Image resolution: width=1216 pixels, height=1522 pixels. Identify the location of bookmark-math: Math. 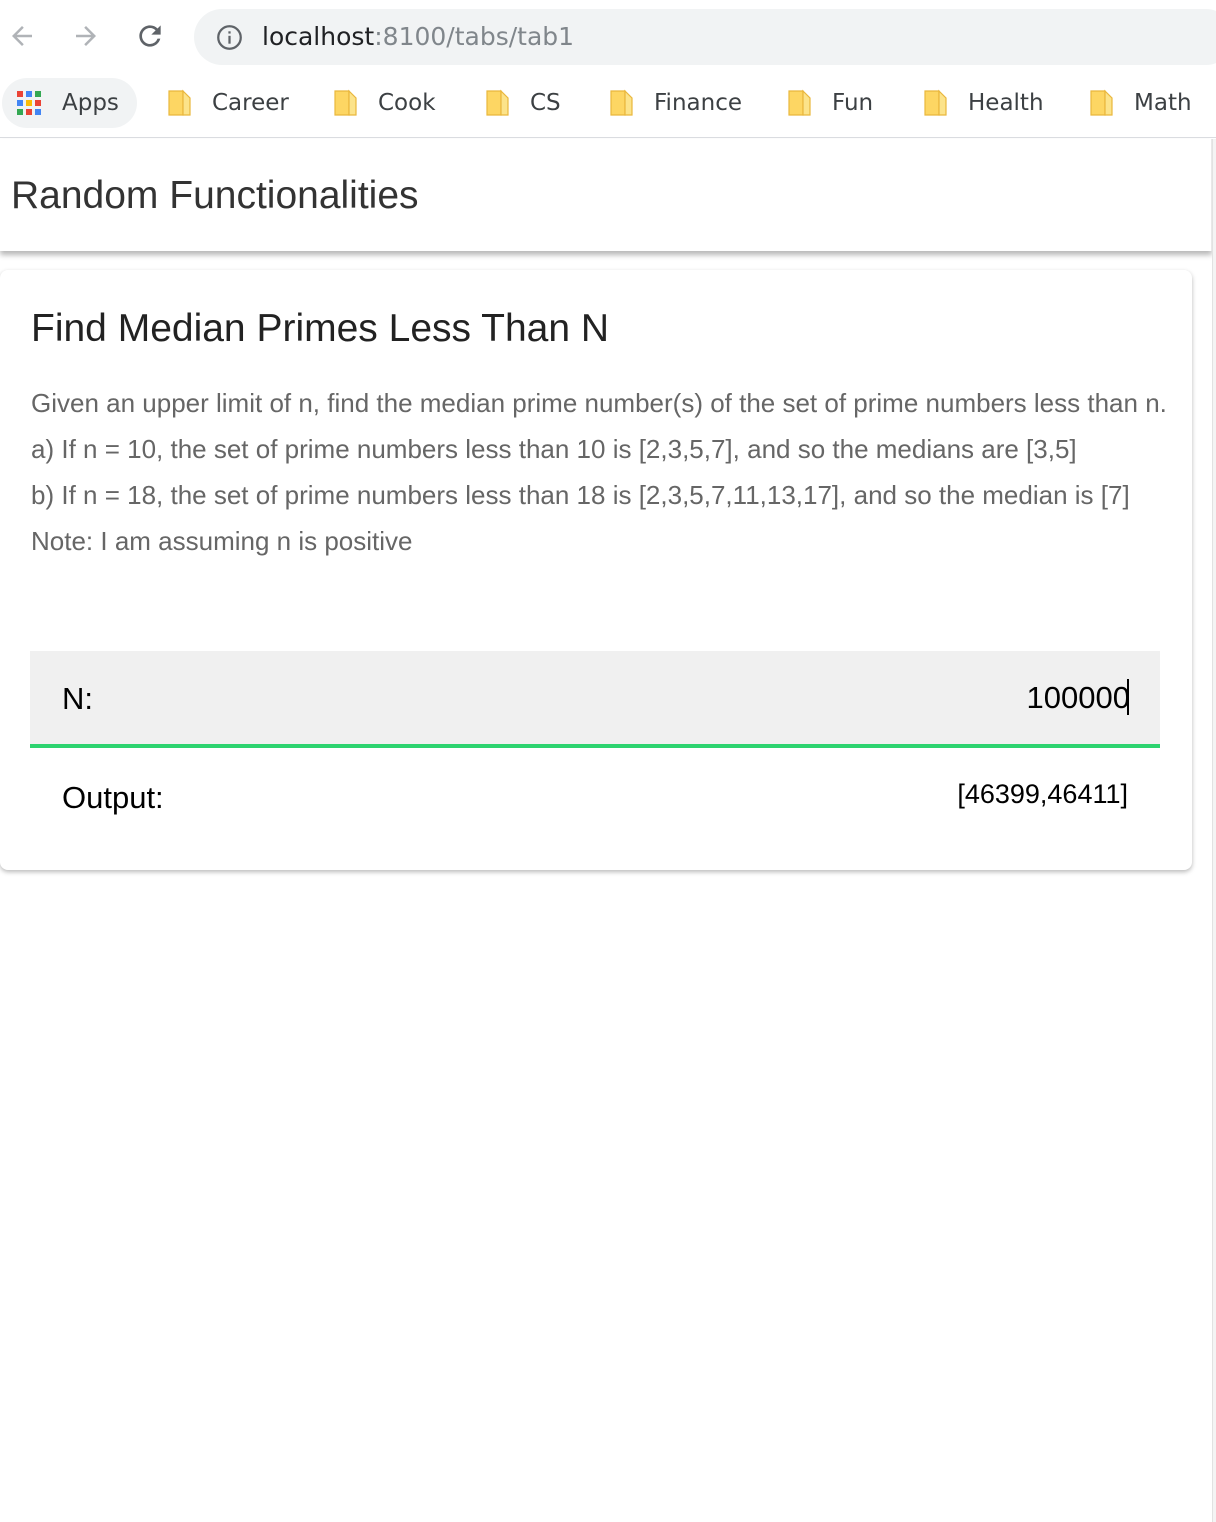
(1141, 103).